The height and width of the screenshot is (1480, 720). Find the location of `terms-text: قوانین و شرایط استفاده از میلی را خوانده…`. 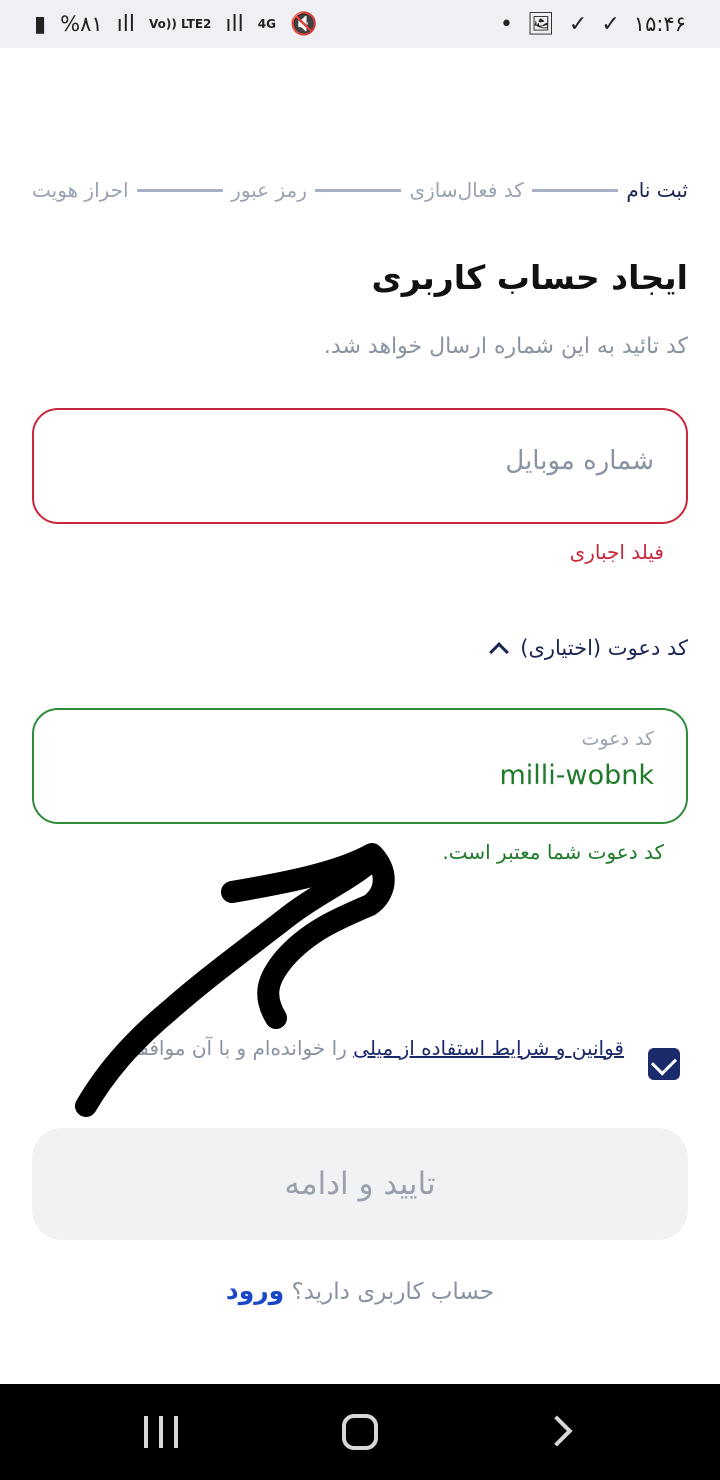

terms-text: قوانین و شرایط استفاده از میلی را خوانده… is located at coordinates (354, 1048).